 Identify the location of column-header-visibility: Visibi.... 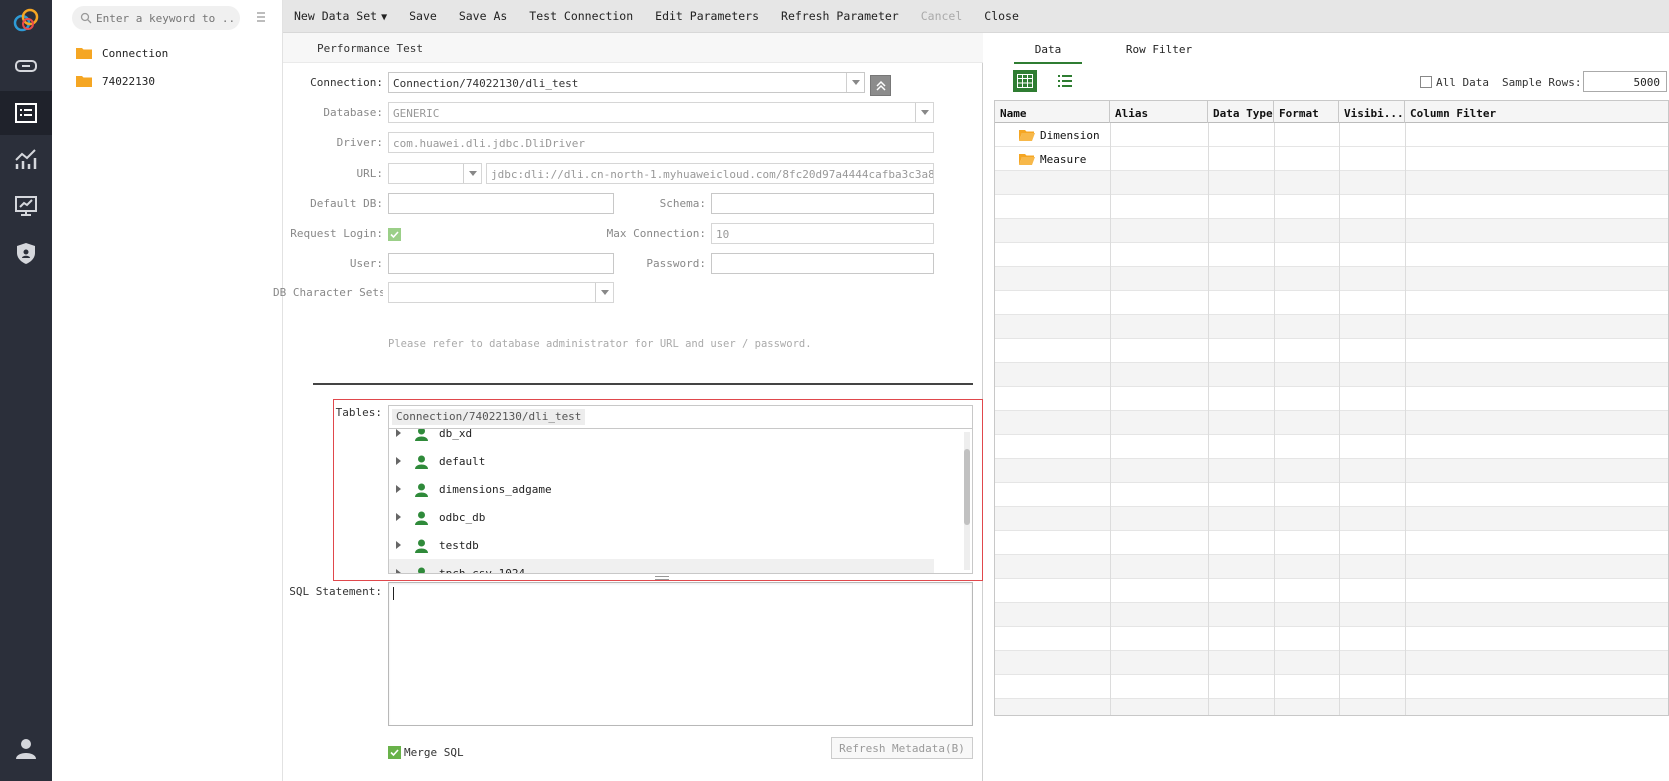
(1372, 112).